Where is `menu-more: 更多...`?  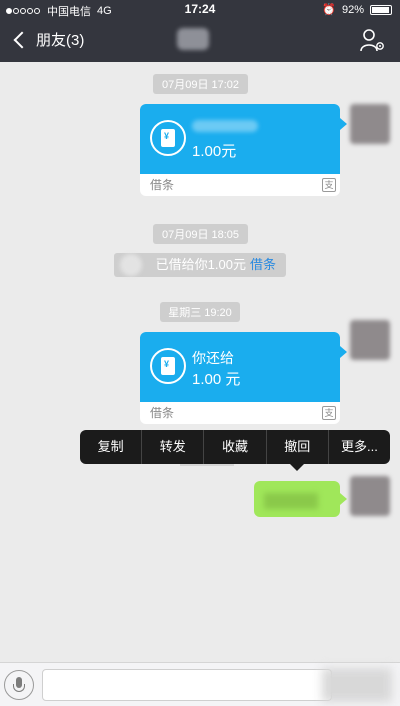 menu-more: 更多... is located at coordinates (359, 447).